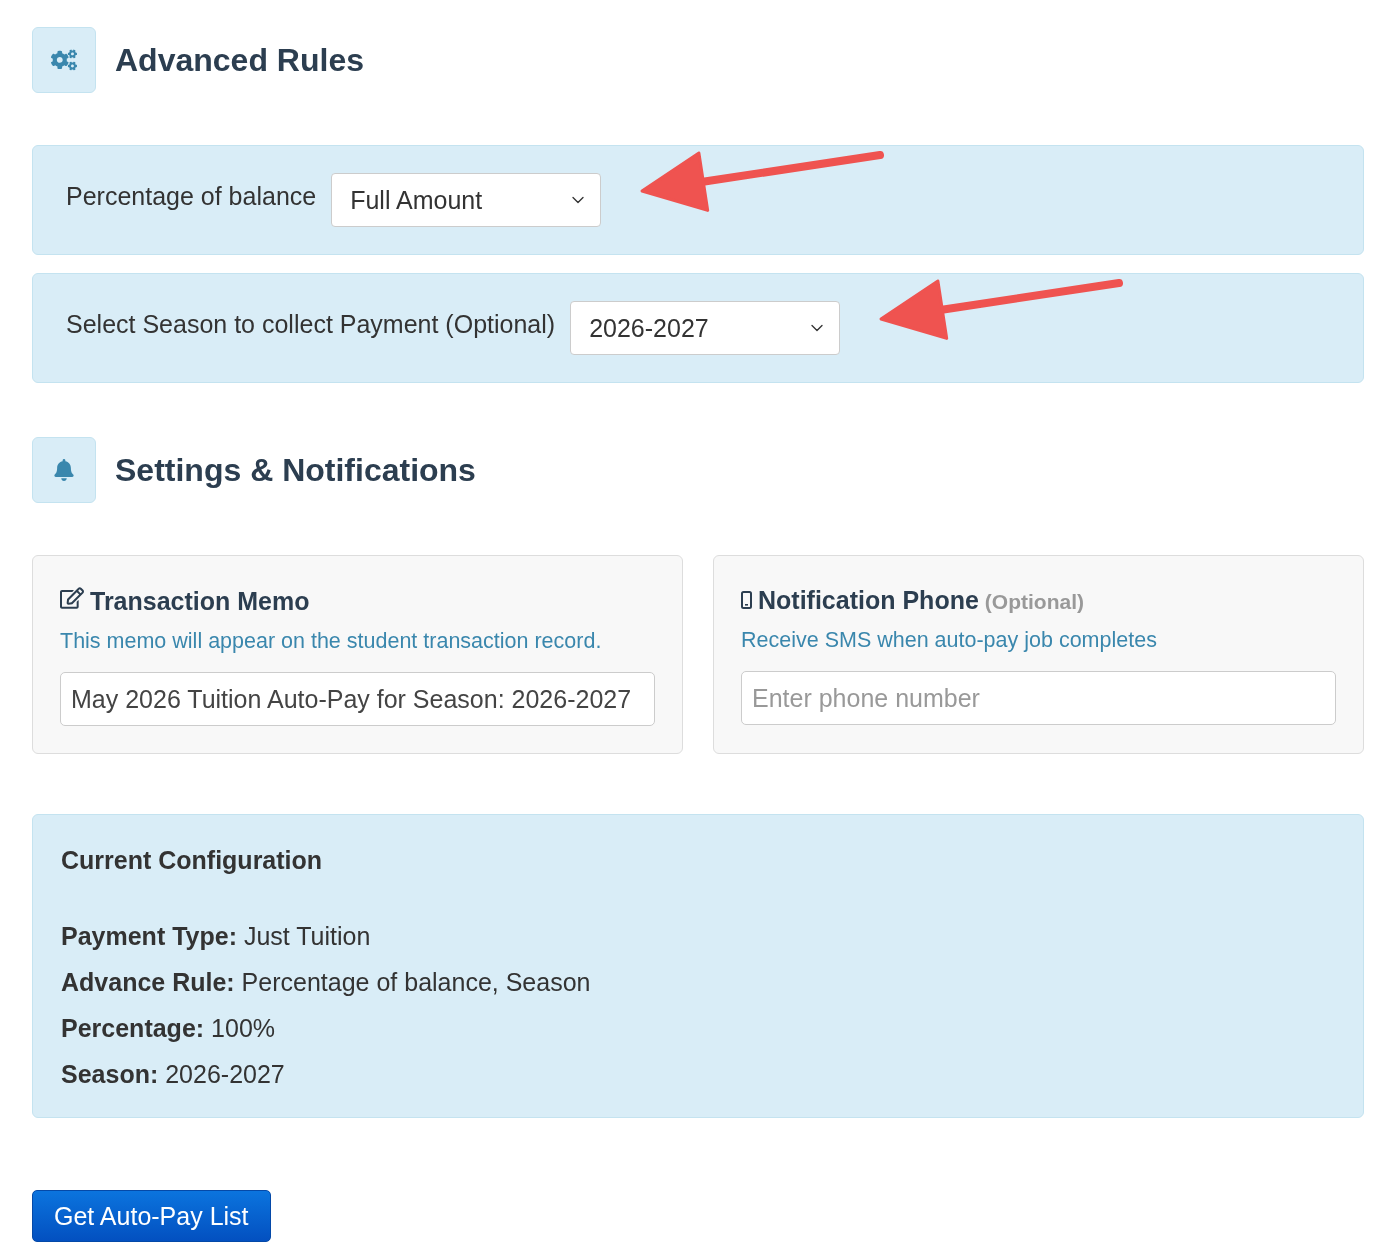 Image resolution: width=1386 pixels, height=1256 pixels. Describe the element at coordinates (295, 470) in the screenshot. I see `section-title: Settings & Notifications` at that location.